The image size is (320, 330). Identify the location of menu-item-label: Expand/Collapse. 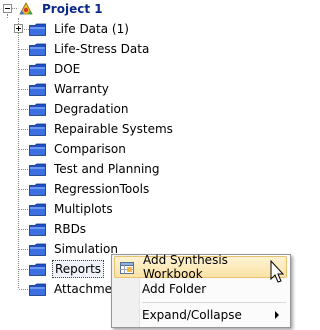
(192, 315).